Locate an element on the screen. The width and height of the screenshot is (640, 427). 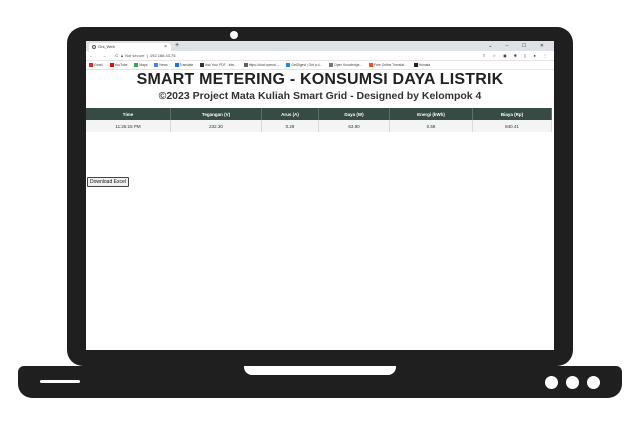
download-excel-button: Download Excel is located at coordinates (108, 182).